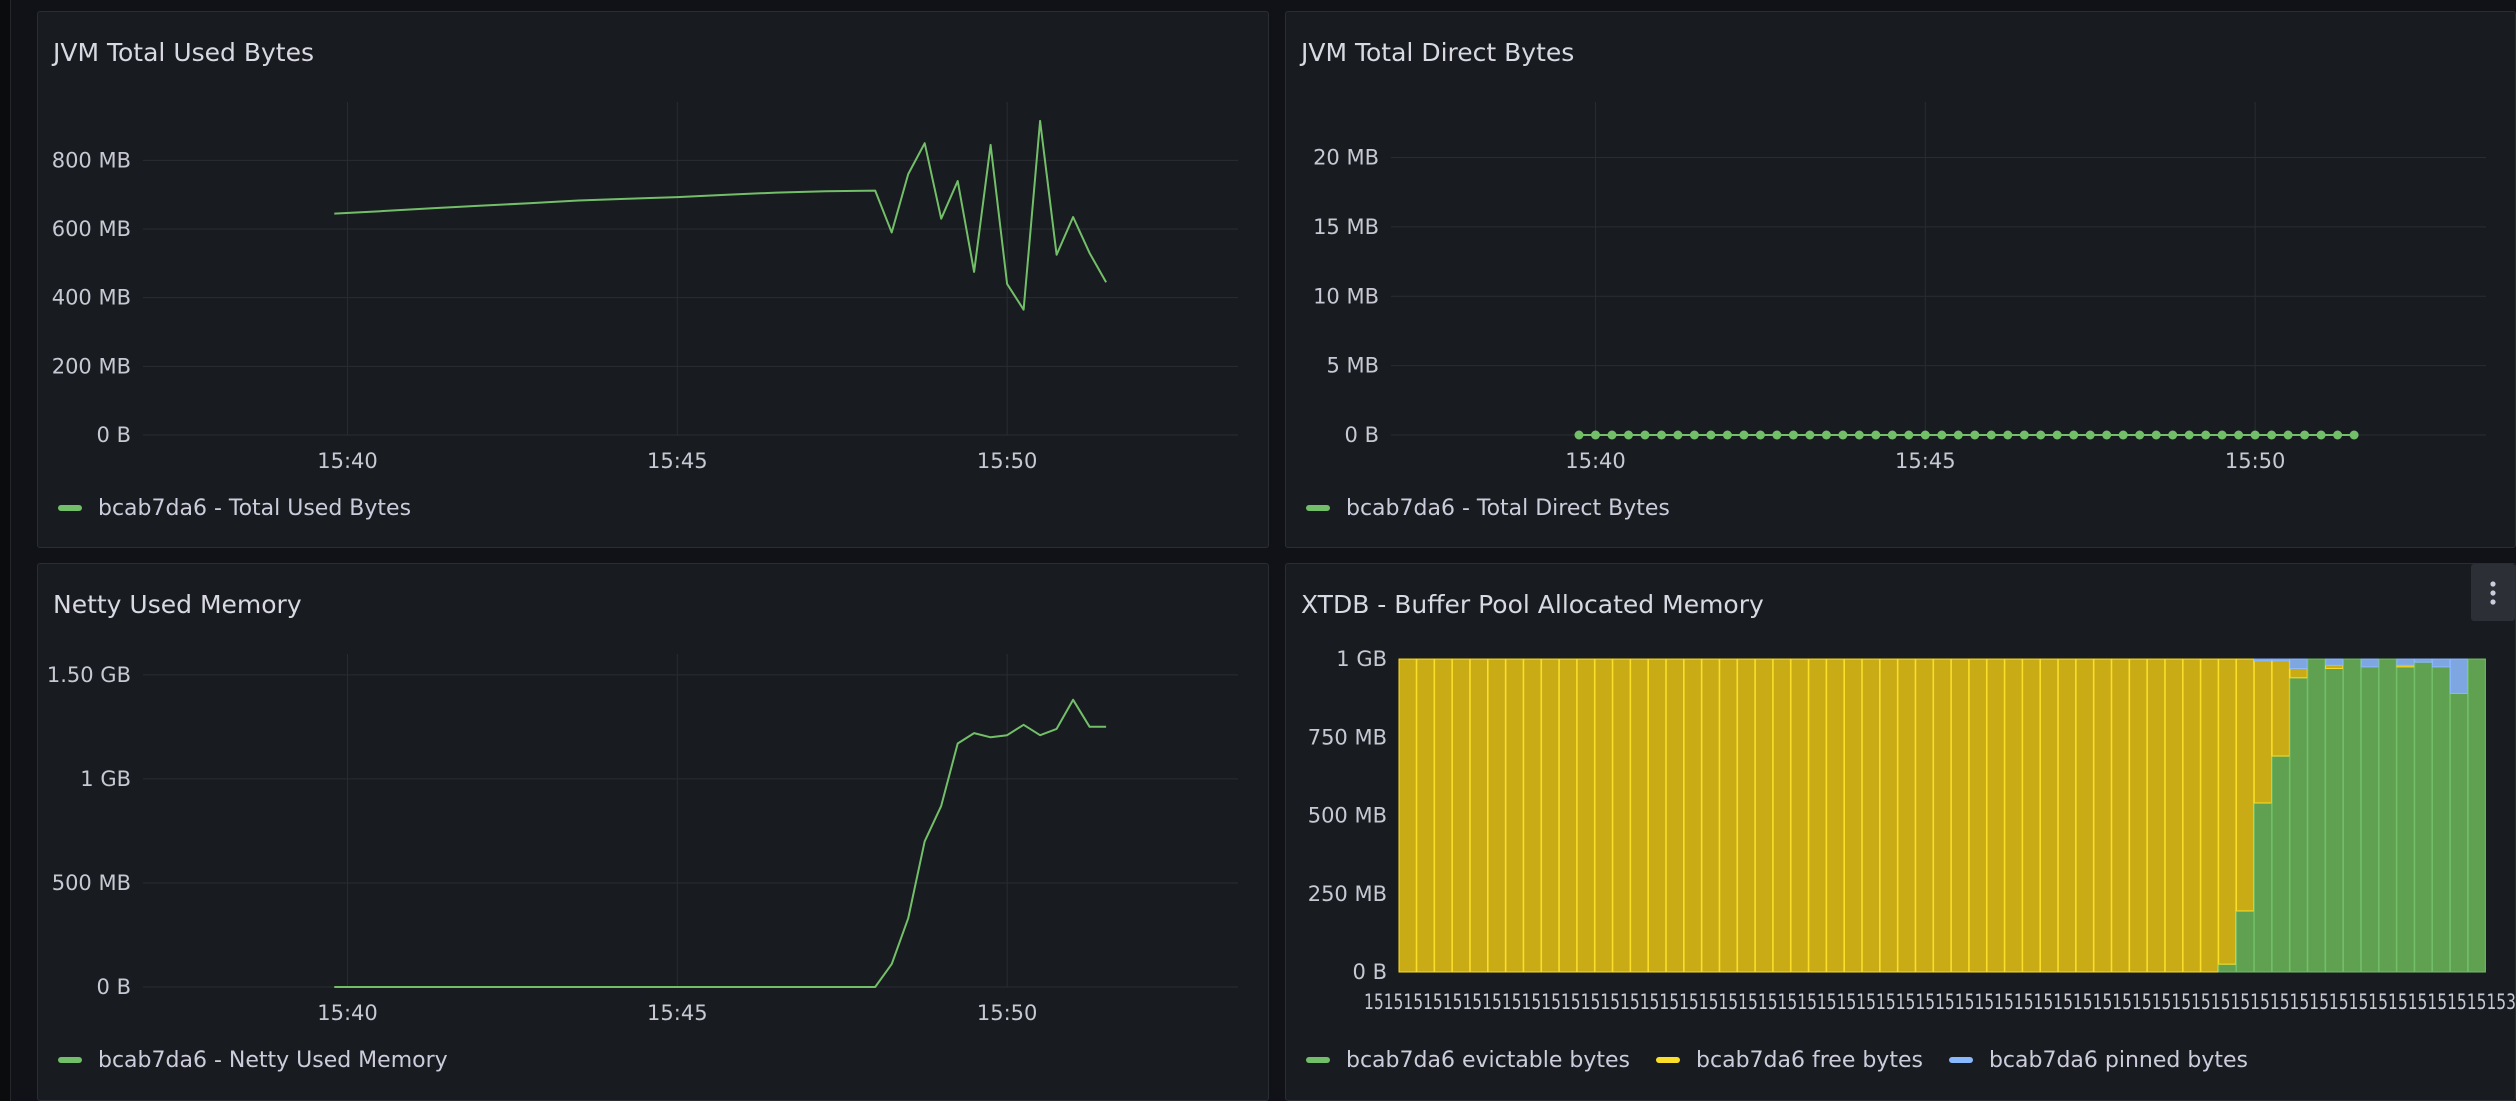  I want to click on legend-label: bcab7da6 - Total Used Bytes, so click(255, 508).